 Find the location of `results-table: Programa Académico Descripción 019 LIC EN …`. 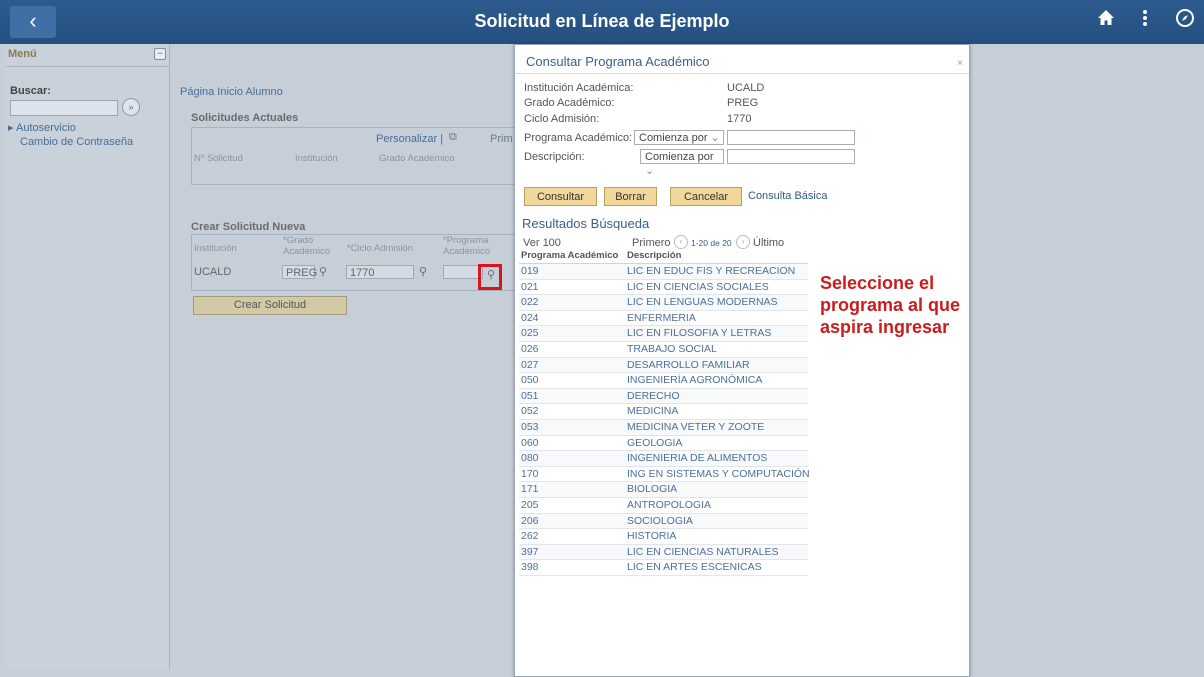

results-table: Programa Académico Descripción 019 LIC EN … is located at coordinates (664, 412).